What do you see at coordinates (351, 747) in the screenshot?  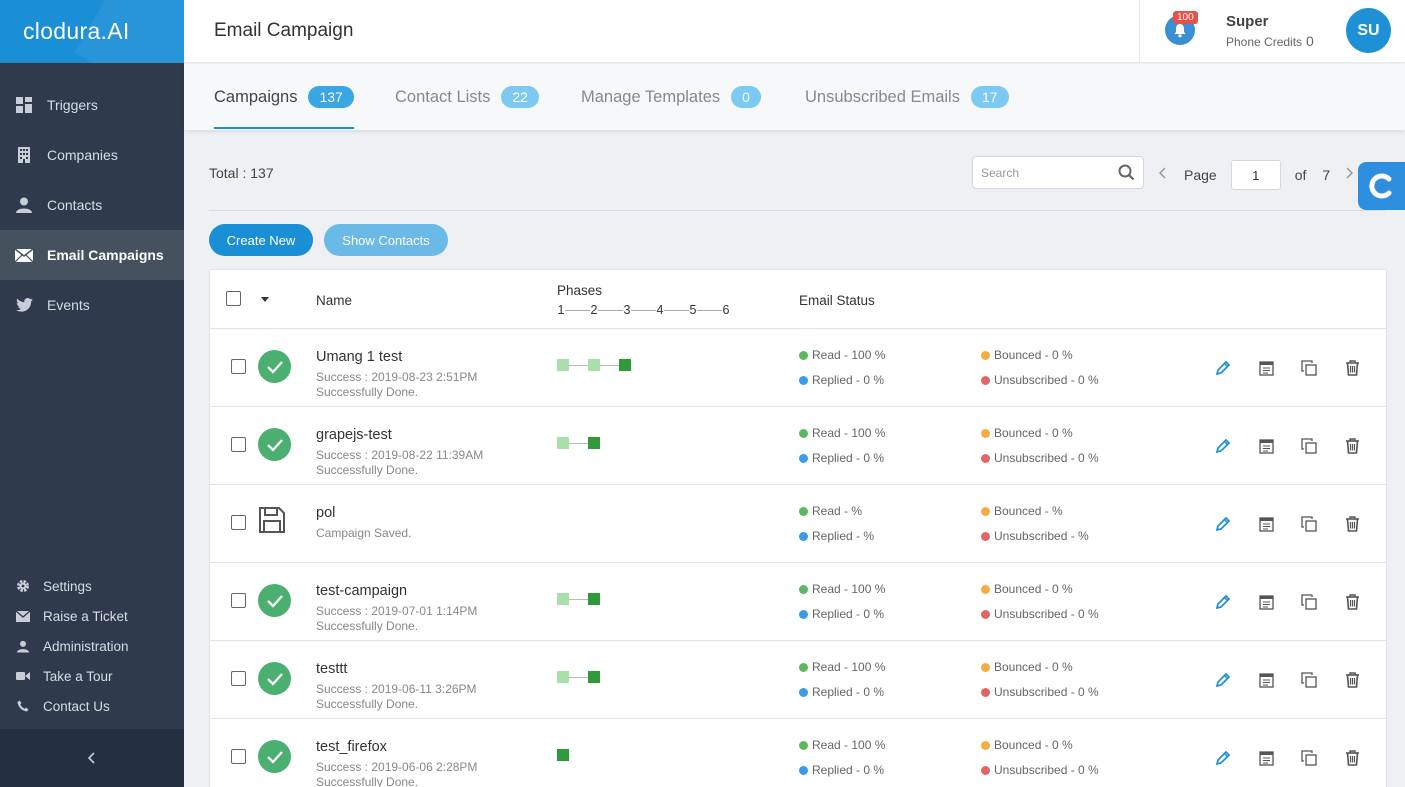 I see `campaign-name: test_firefox` at bounding box center [351, 747].